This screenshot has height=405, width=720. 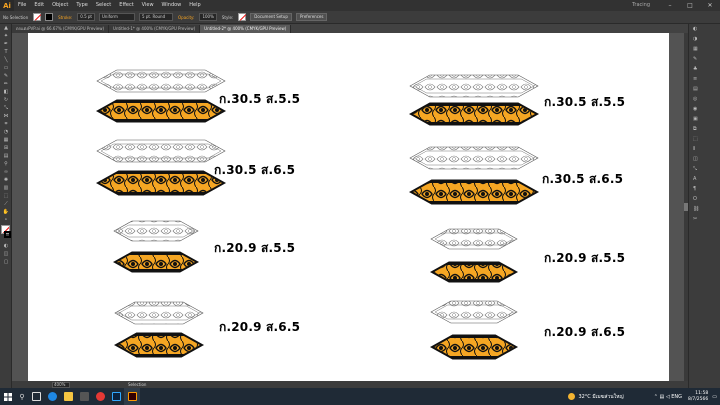 What do you see at coordinates (6, 254) in the screenshot?
I see `draw-mode-icon: ◫` at bounding box center [6, 254].